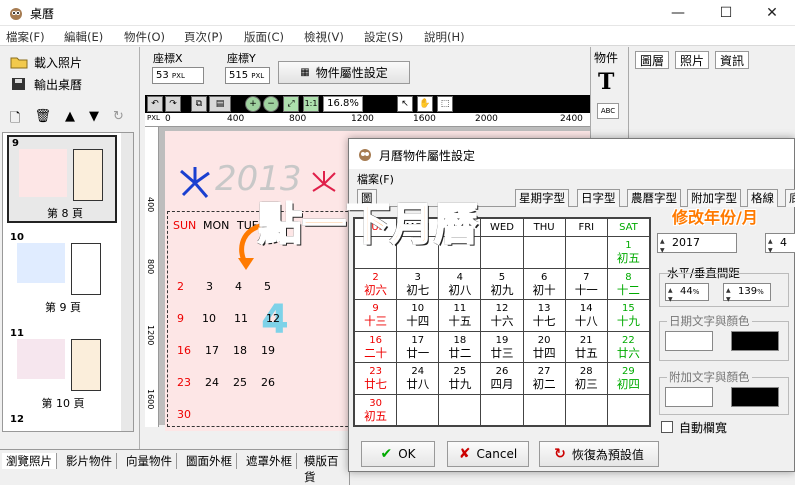 Image resolution: width=795 pixels, height=485 pixels. I want to click on calendar-day-cell: 23 廿七, so click(375, 378).